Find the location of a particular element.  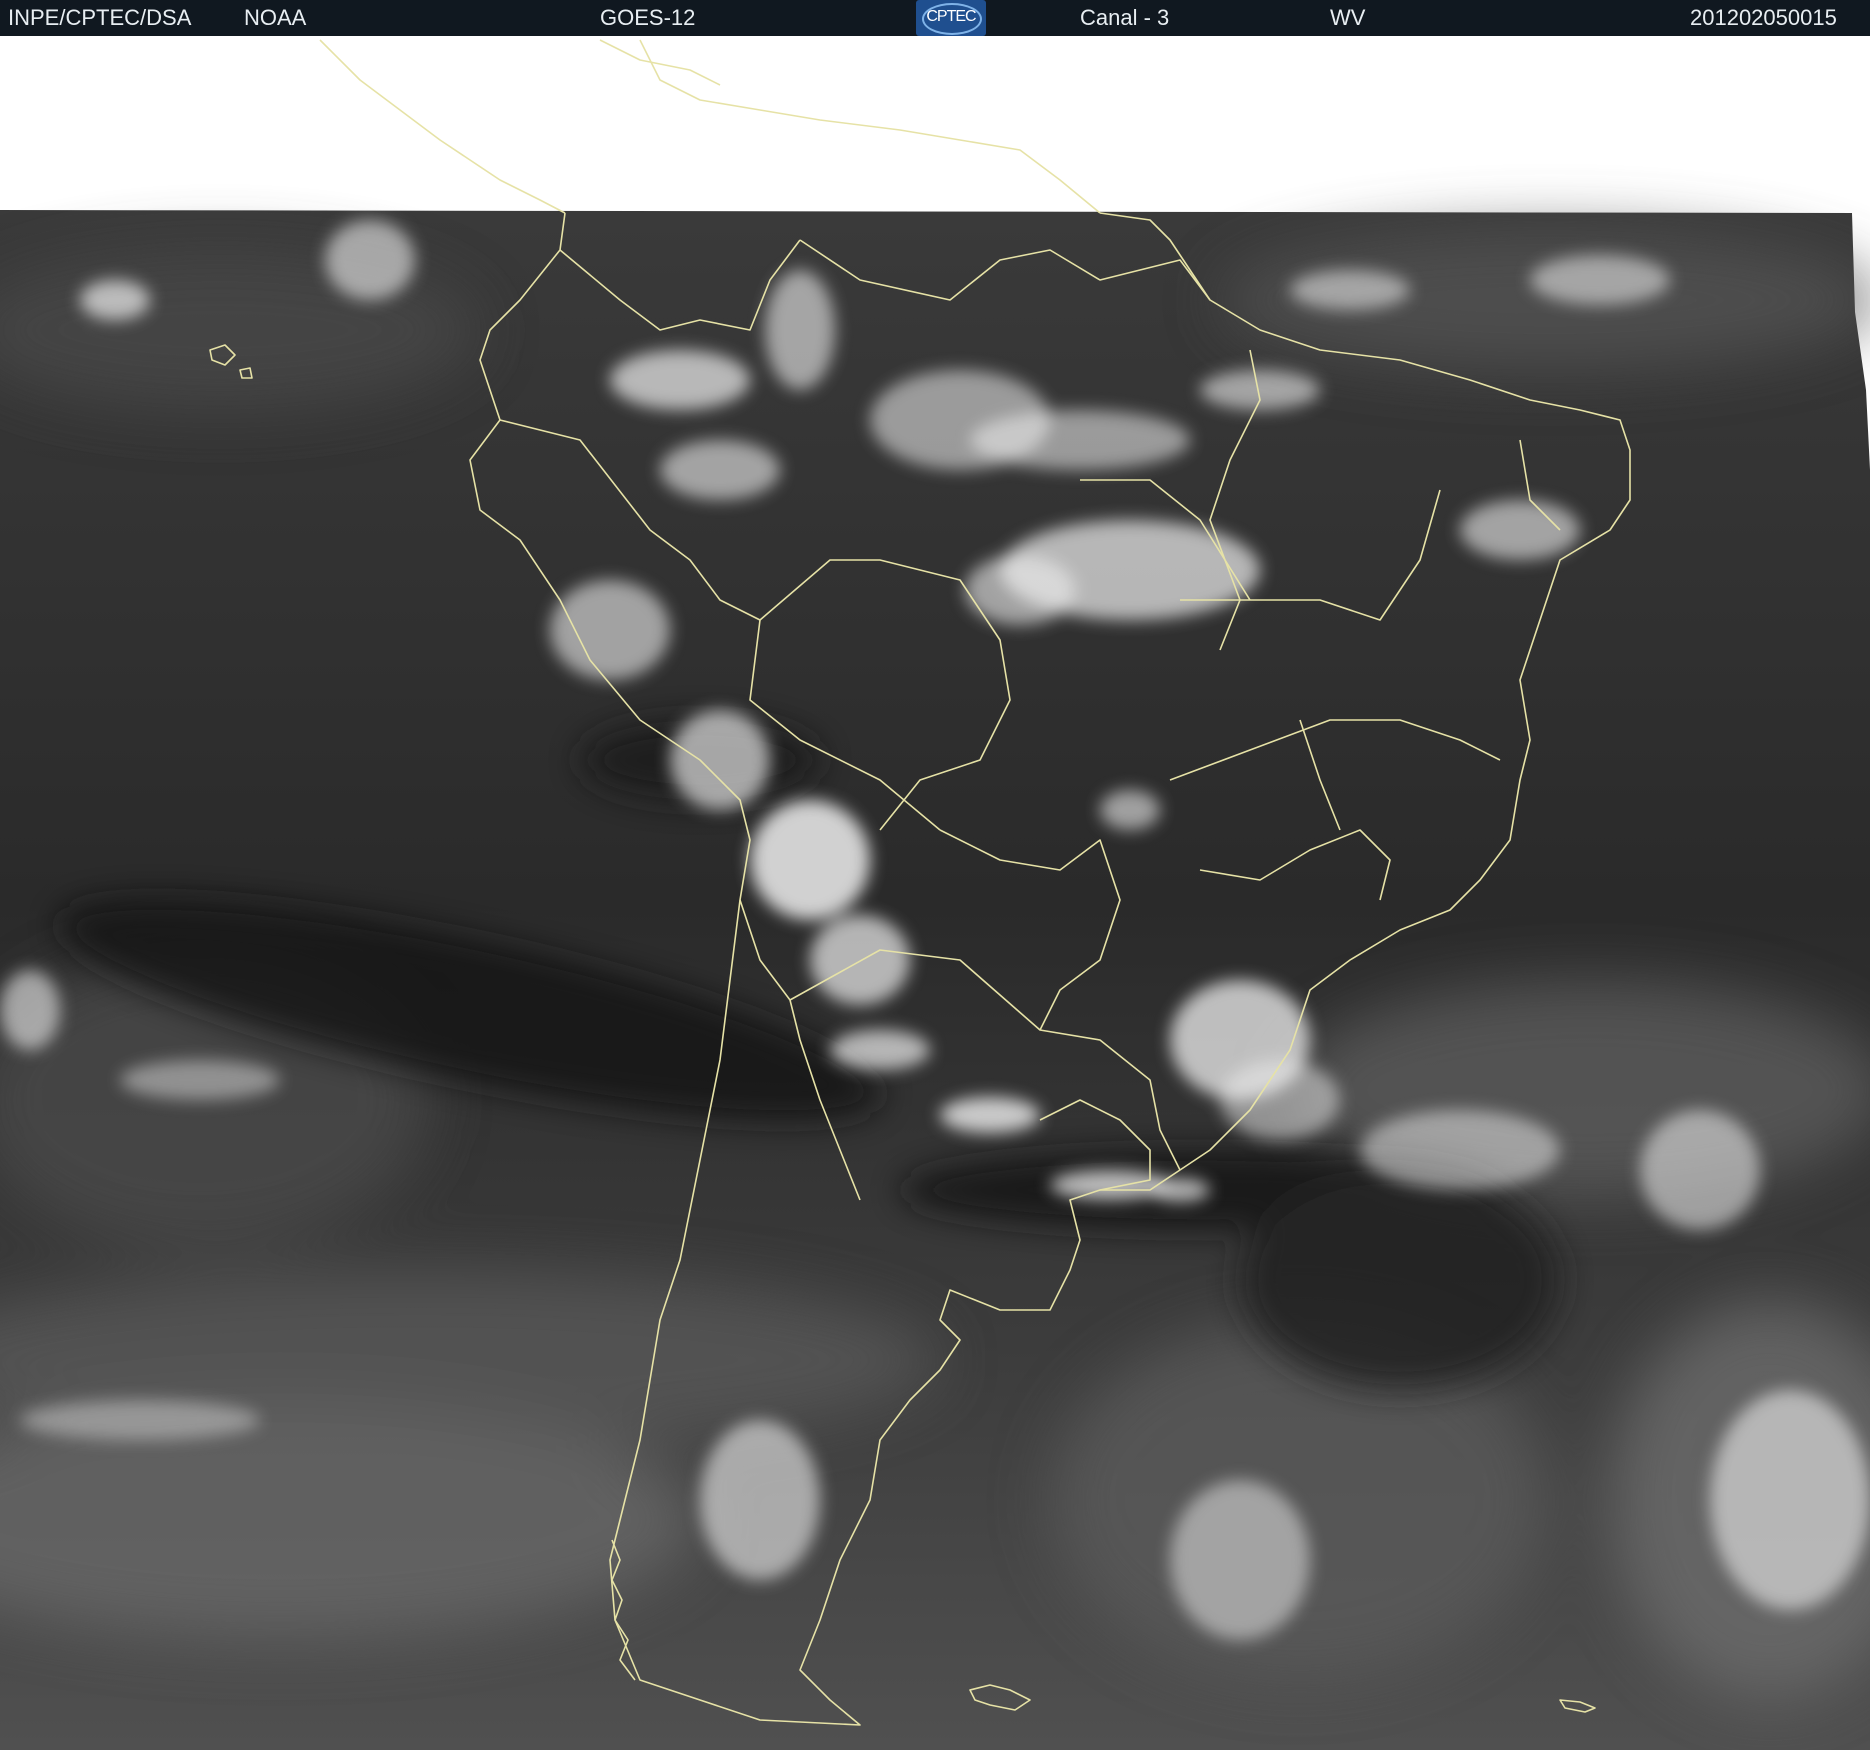

caribbean-coastline is located at coordinates (870, 126).